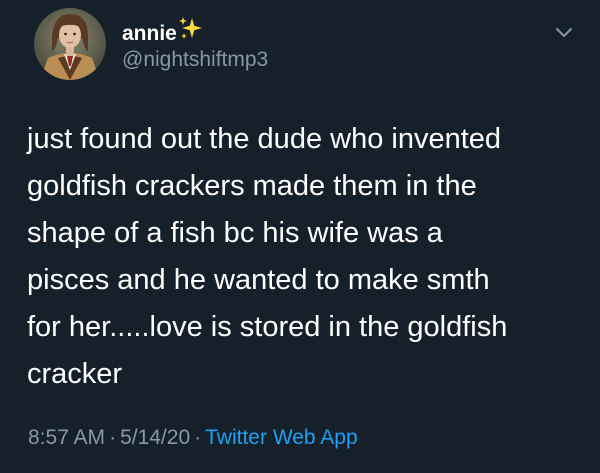  I want to click on tweet-text-line: pisces and he wanted to make smth, so click(258, 280).